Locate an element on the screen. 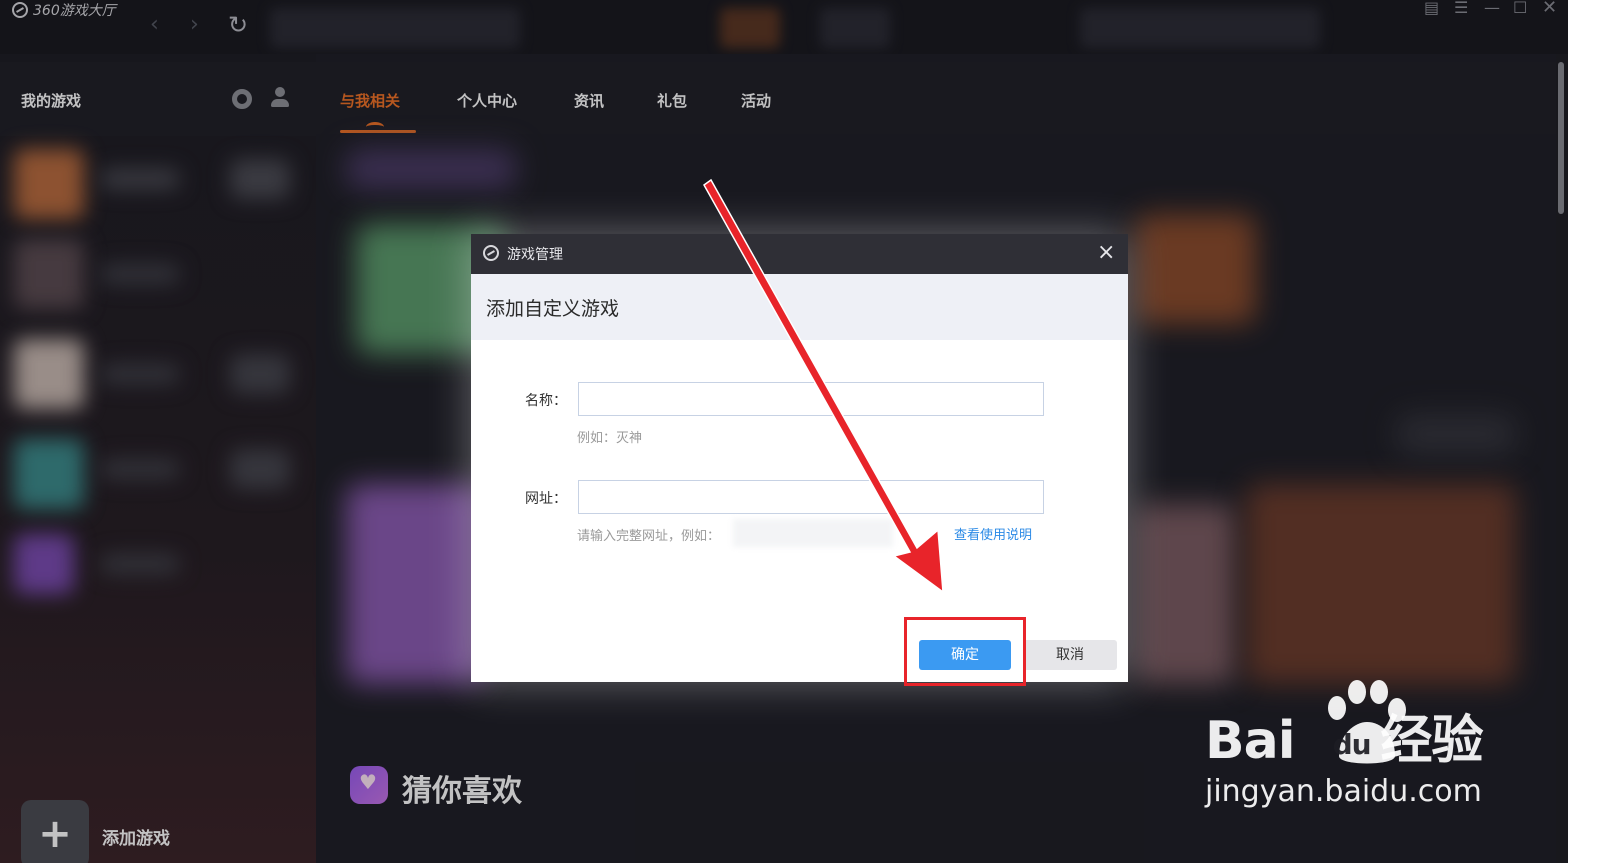 Image resolution: width=1600 pixels, height=863 pixels. watermark-url: jingyan.baidu.com is located at coordinates (1343, 791).